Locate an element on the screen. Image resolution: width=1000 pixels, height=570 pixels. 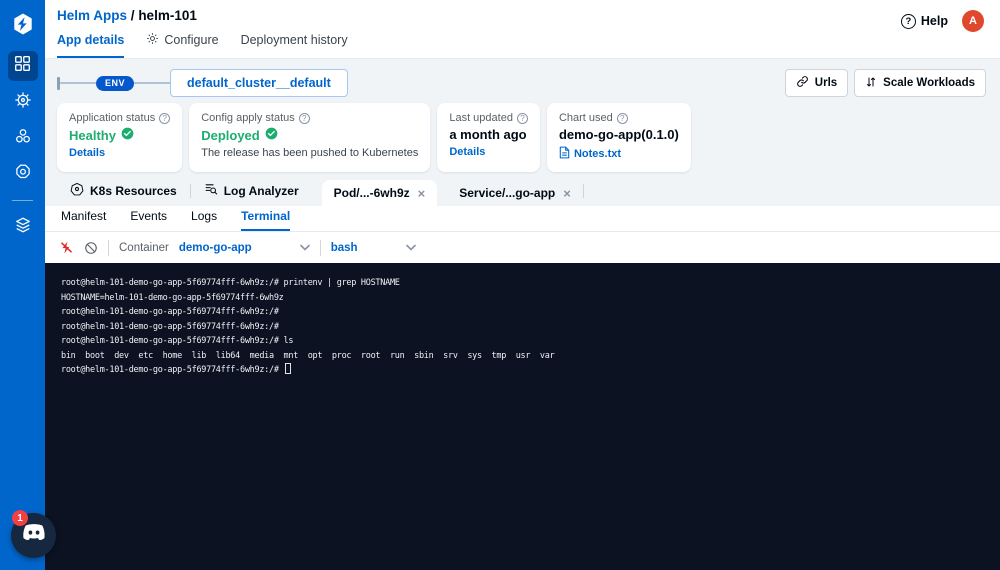
grid-icon is located at coordinates (22, 66).